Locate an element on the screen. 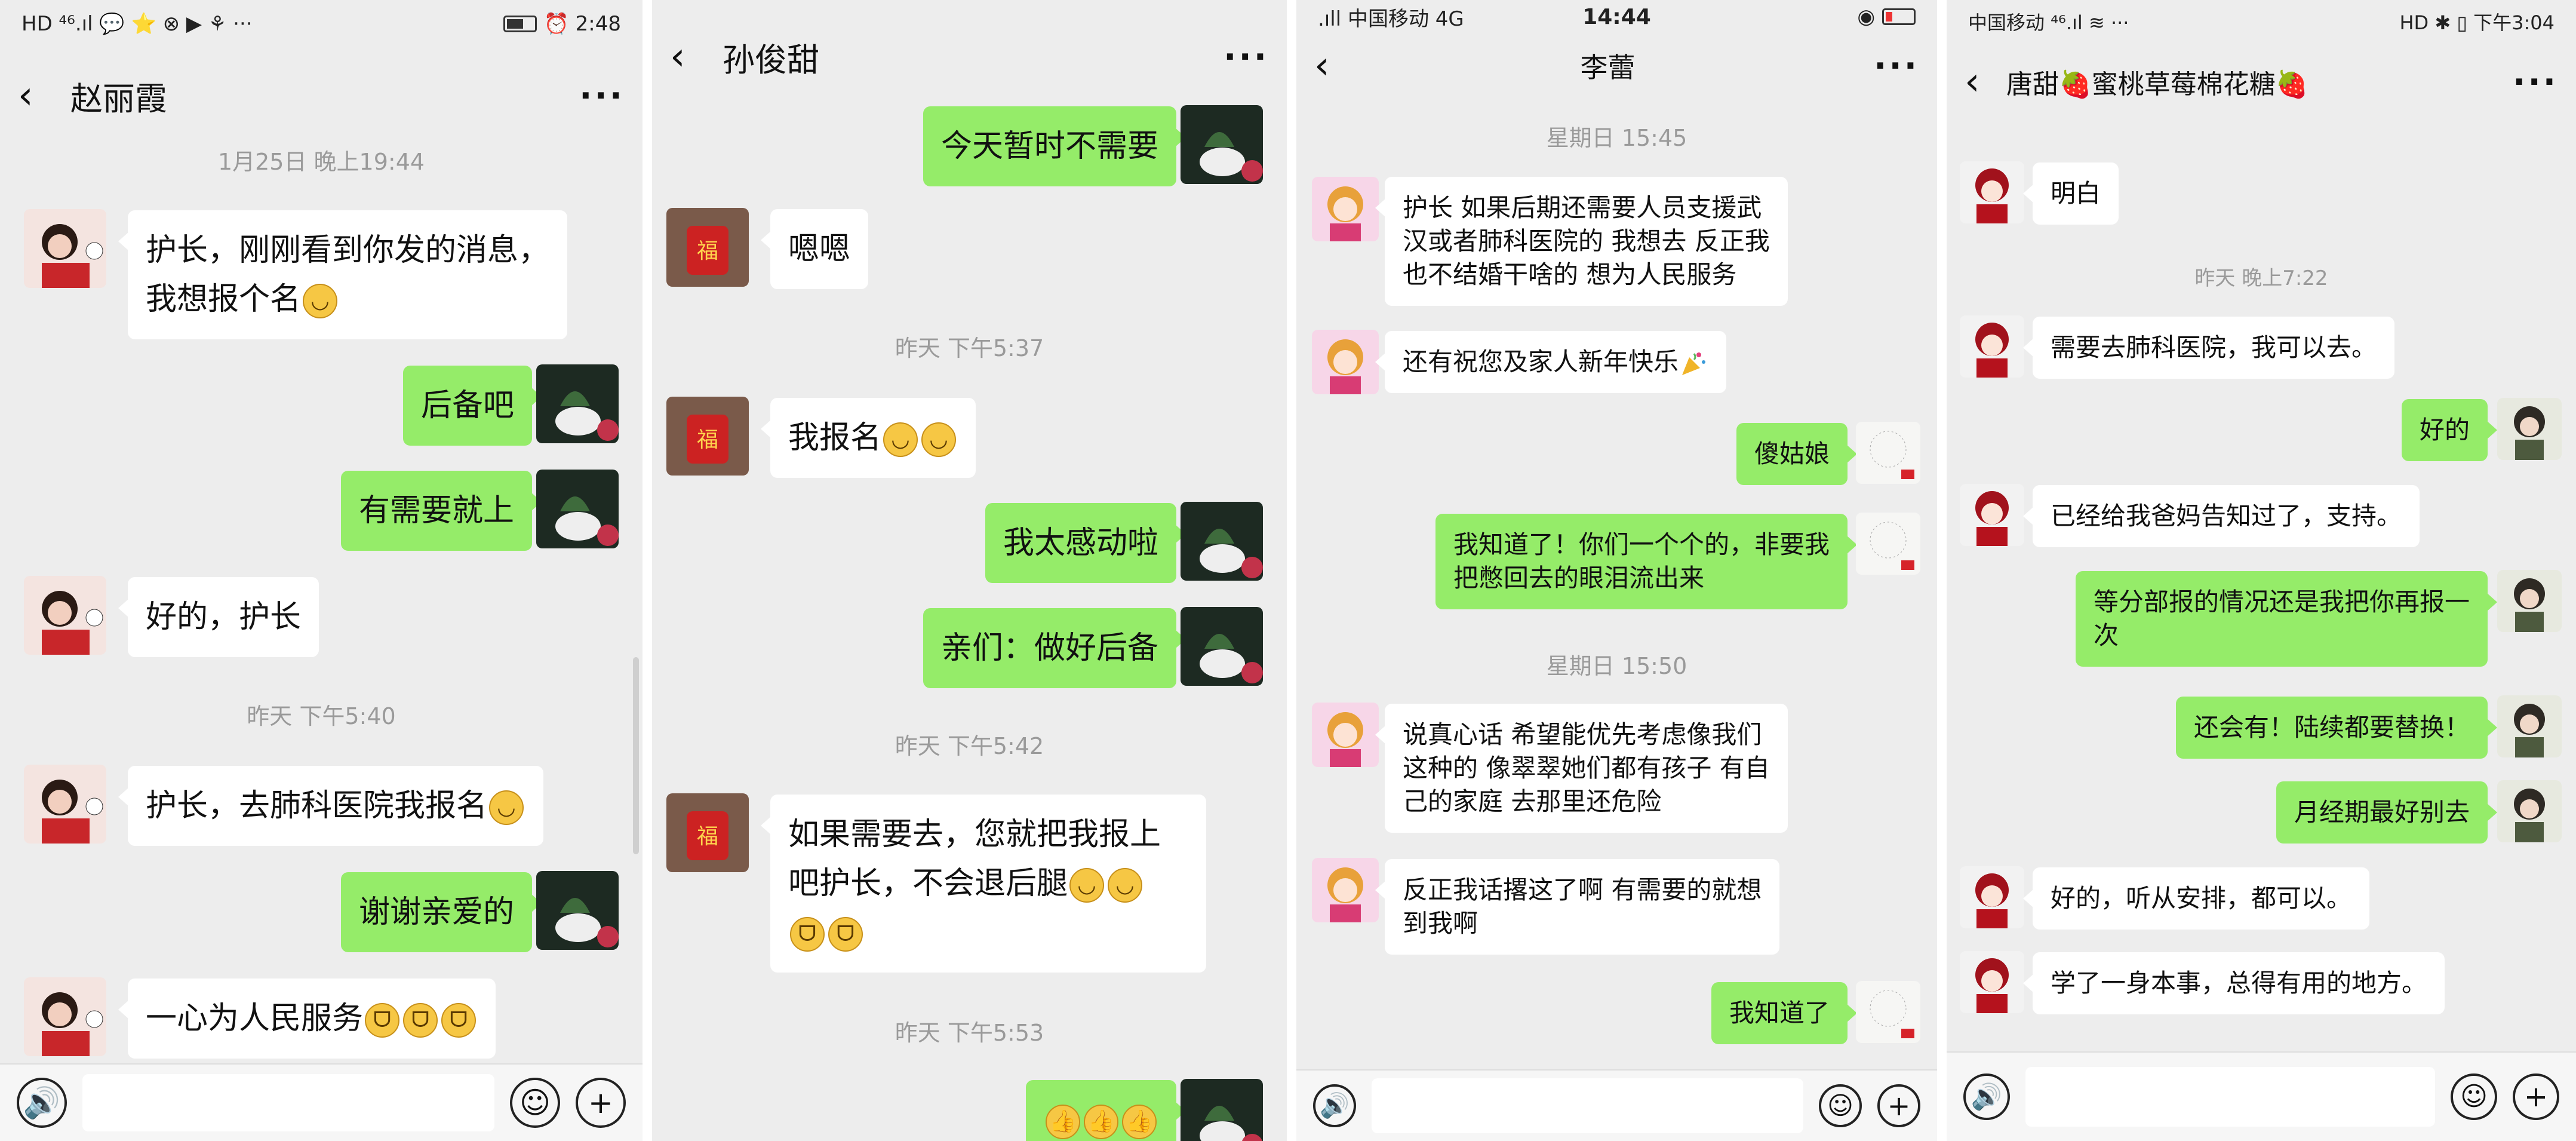 The width and height of the screenshot is (2576, 1141). message-bubble: 护长，刚刚看到你发的消息， 我想报个名 ◡ is located at coordinates (343, 274).